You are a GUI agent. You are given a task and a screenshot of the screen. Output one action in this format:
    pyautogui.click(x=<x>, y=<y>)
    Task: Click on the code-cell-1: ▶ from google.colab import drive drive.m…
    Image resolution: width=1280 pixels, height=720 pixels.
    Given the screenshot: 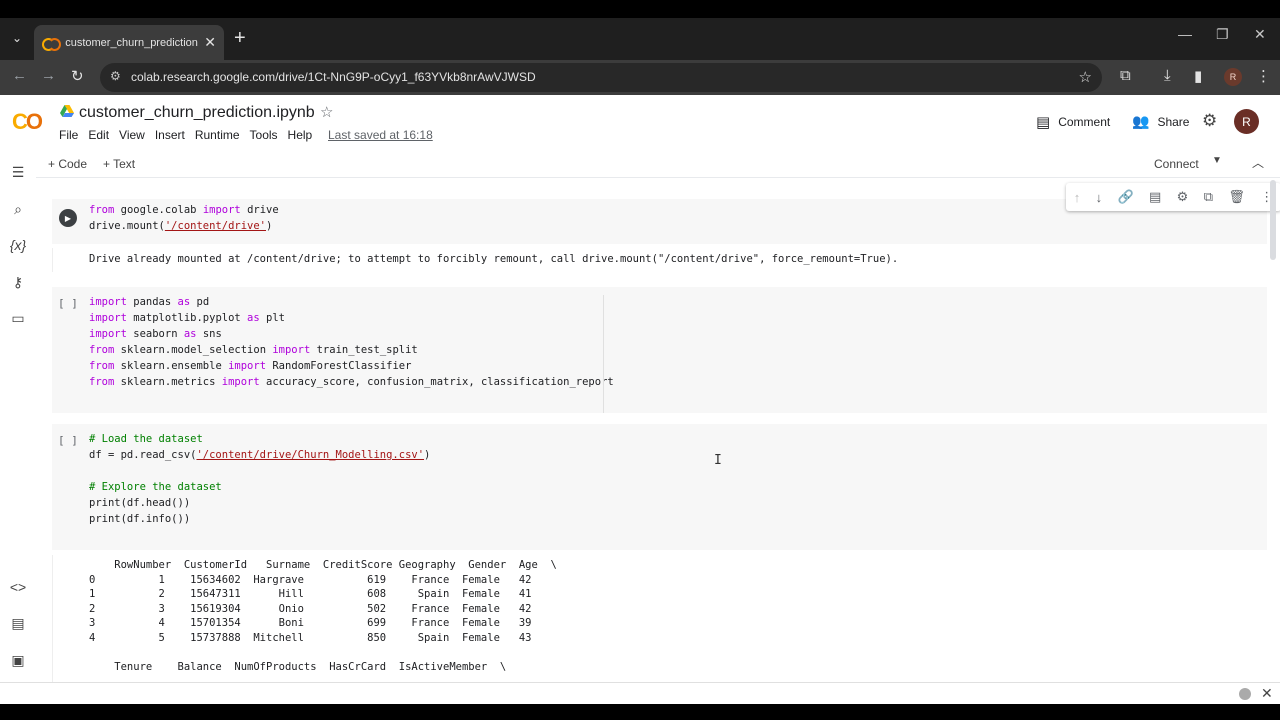 What is the action you would take?
    pyautogui.click(x=666, y=213)
    